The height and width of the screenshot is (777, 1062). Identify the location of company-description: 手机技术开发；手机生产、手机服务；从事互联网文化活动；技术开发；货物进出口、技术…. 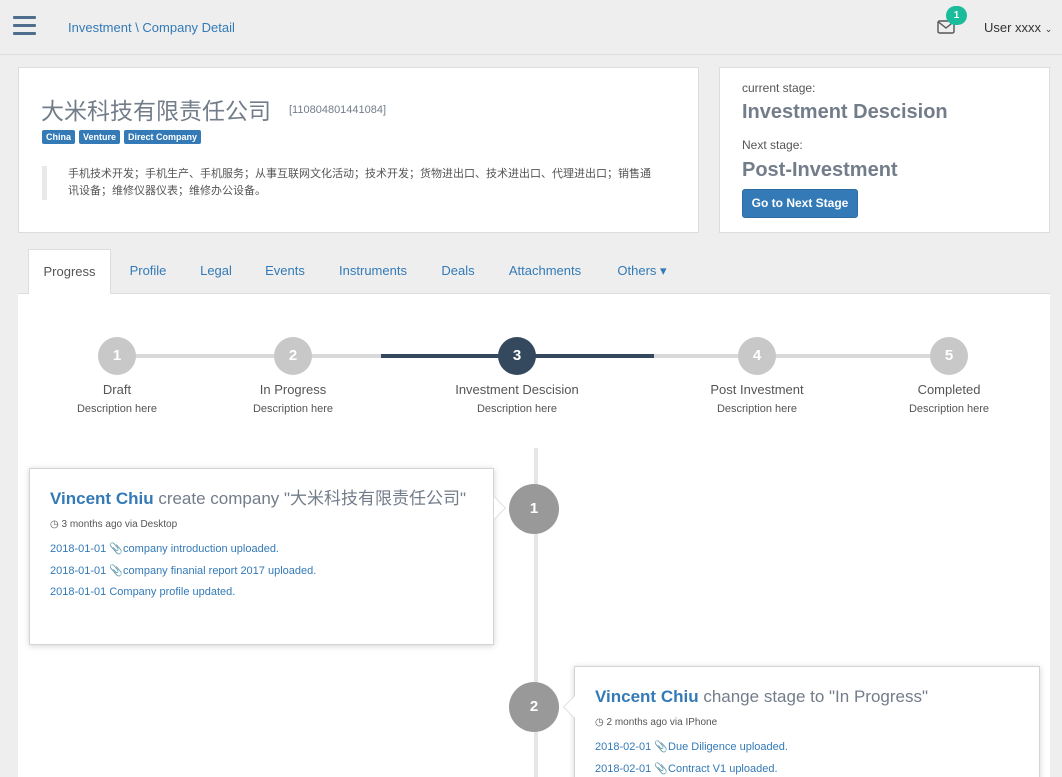
(347, 183).